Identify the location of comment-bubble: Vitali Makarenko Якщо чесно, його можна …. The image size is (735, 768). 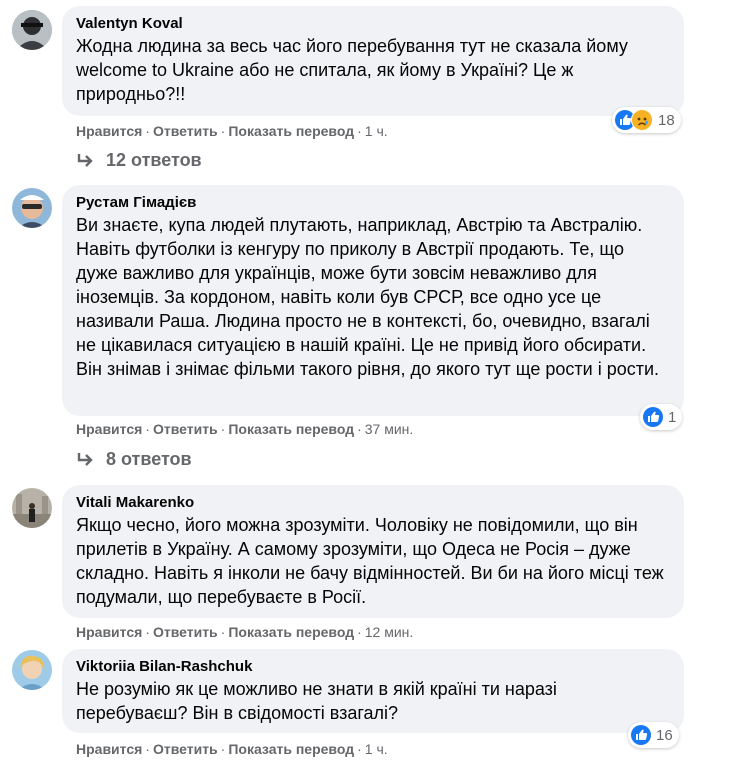
(373, 551).